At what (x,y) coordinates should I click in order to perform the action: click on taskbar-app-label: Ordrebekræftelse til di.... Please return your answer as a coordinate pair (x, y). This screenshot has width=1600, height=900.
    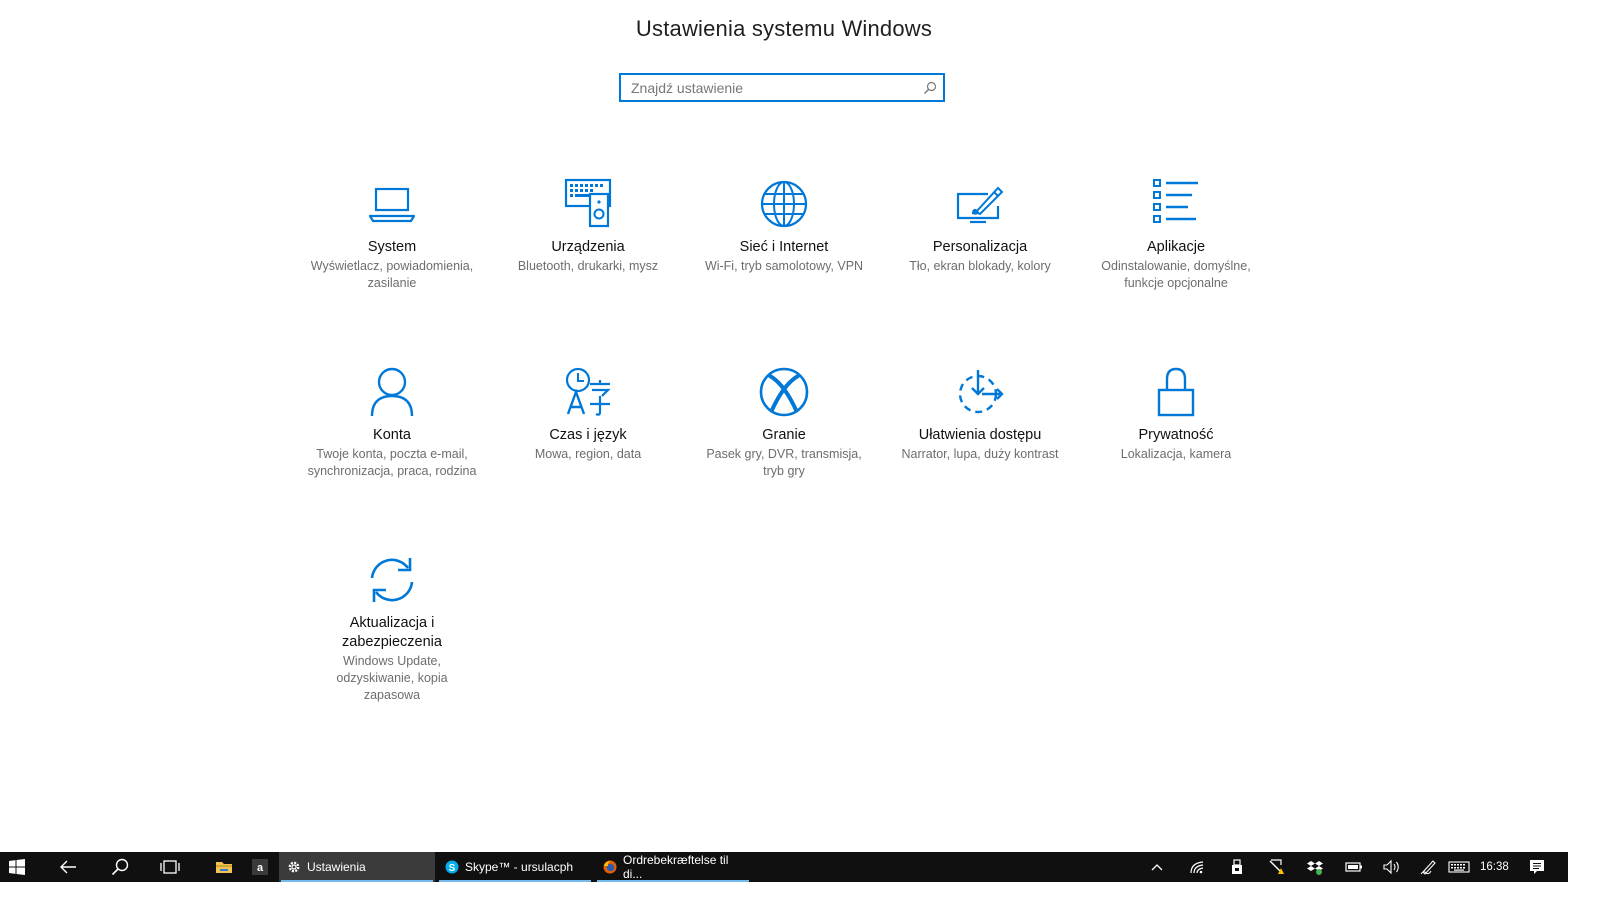
    Looking at the image, I should click on (676, 867).